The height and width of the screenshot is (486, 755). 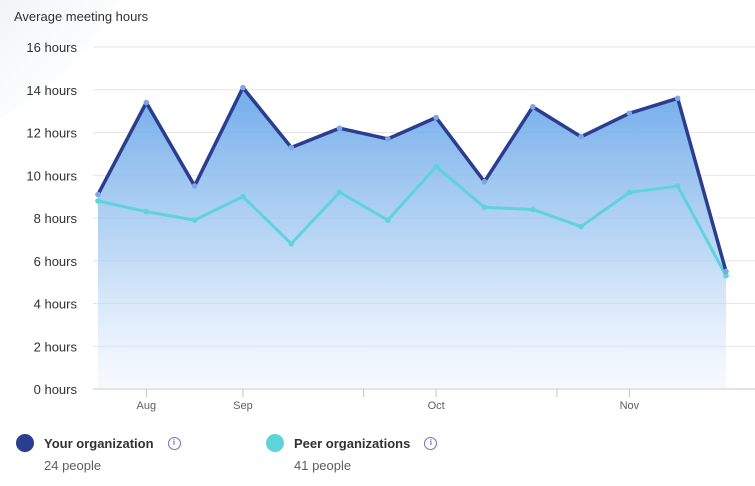 I want to click on legend-label: Your organization, so click(x=99, y=443).